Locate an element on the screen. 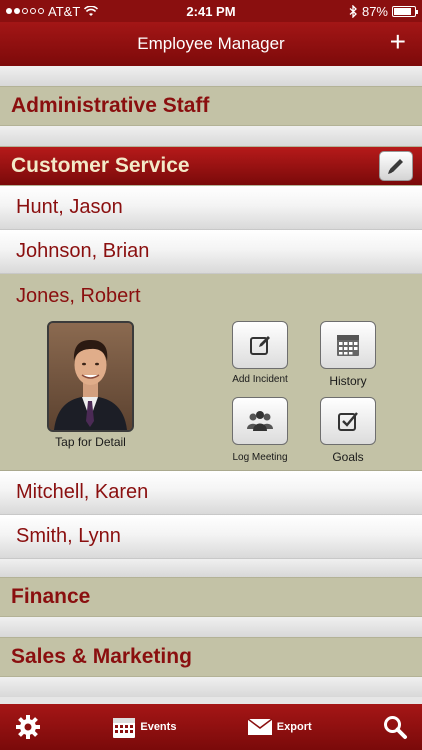 The image size is (422, 750). signal-icon is located at coordinates (25, 11).